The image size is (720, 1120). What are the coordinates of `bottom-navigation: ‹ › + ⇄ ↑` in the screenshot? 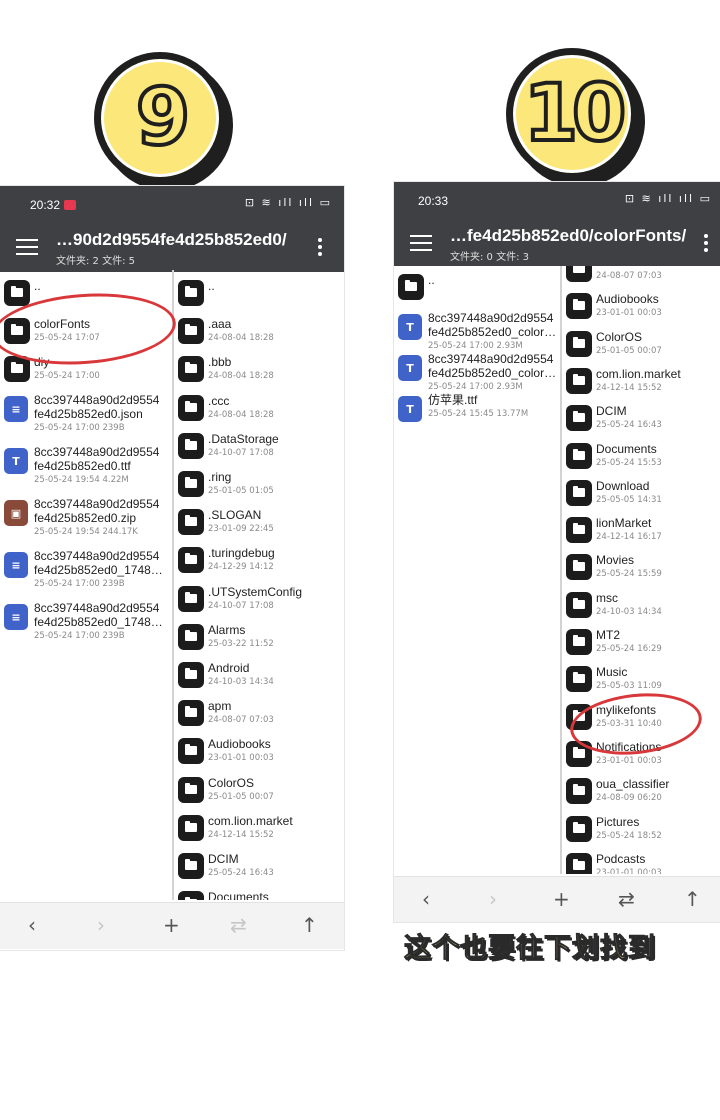 It's located at (172, 925).